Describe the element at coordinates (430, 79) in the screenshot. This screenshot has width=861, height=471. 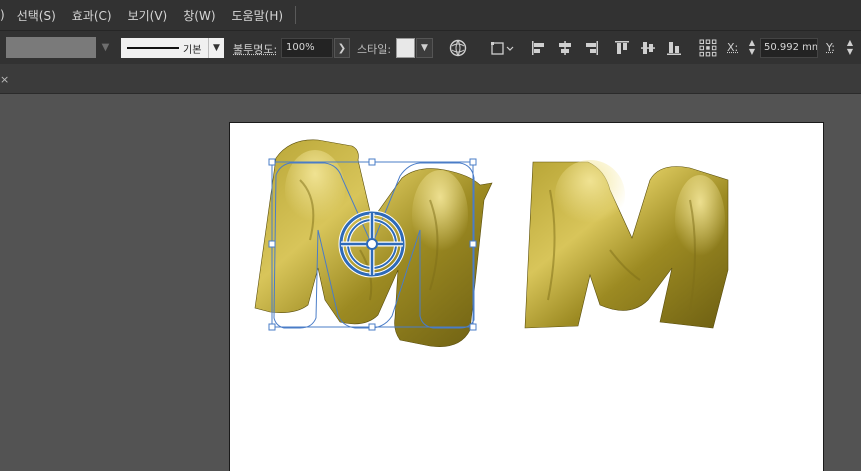
I see `document-tab-strip: ×` at that location.